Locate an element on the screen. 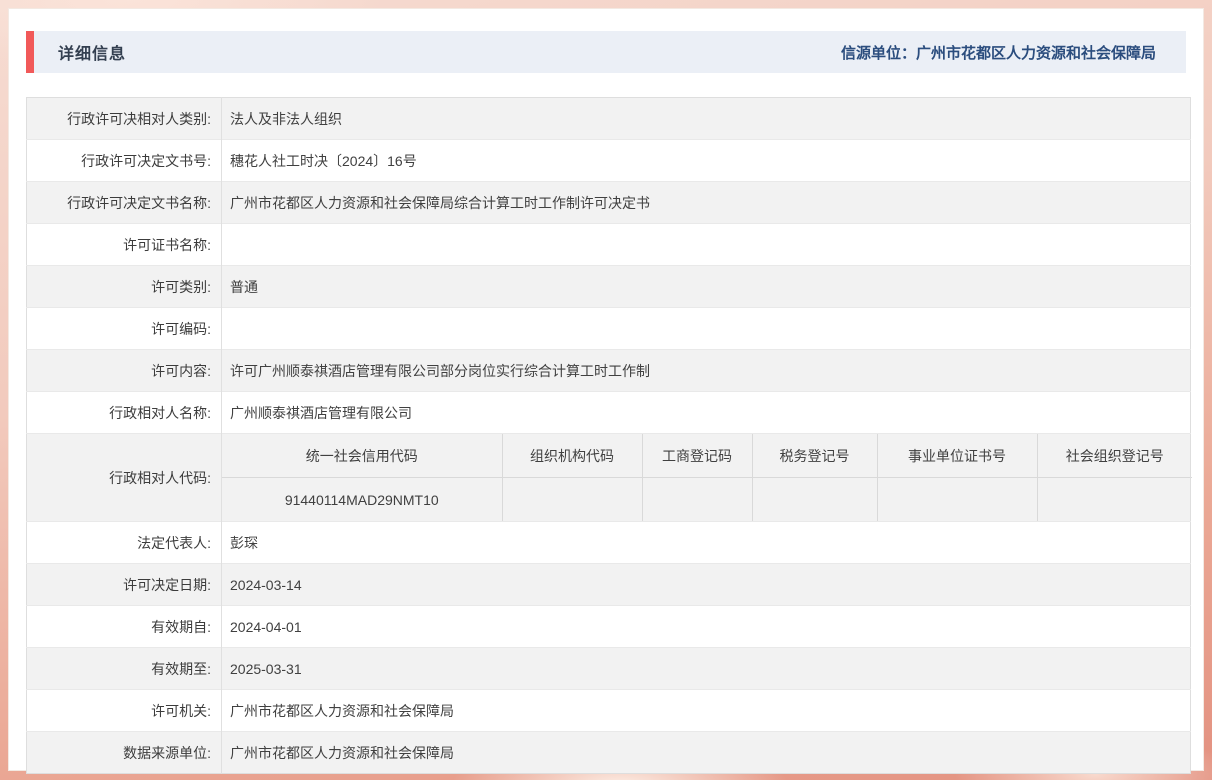 Image resolution: width=1212 pixels, height=780 pixels. row-value: 法人及非法人组织 is located at coordinates (286, 118).